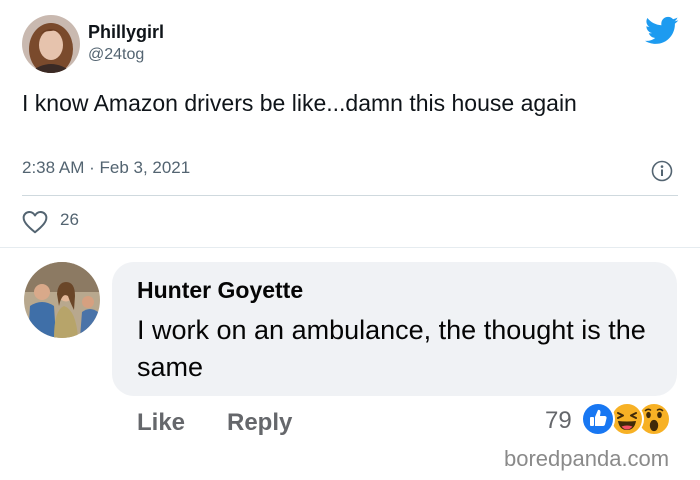  What do you see at coordinates (627, 419) in the screenshot?
I see `haha-reaction-icon` at bounding box center [627, 419].